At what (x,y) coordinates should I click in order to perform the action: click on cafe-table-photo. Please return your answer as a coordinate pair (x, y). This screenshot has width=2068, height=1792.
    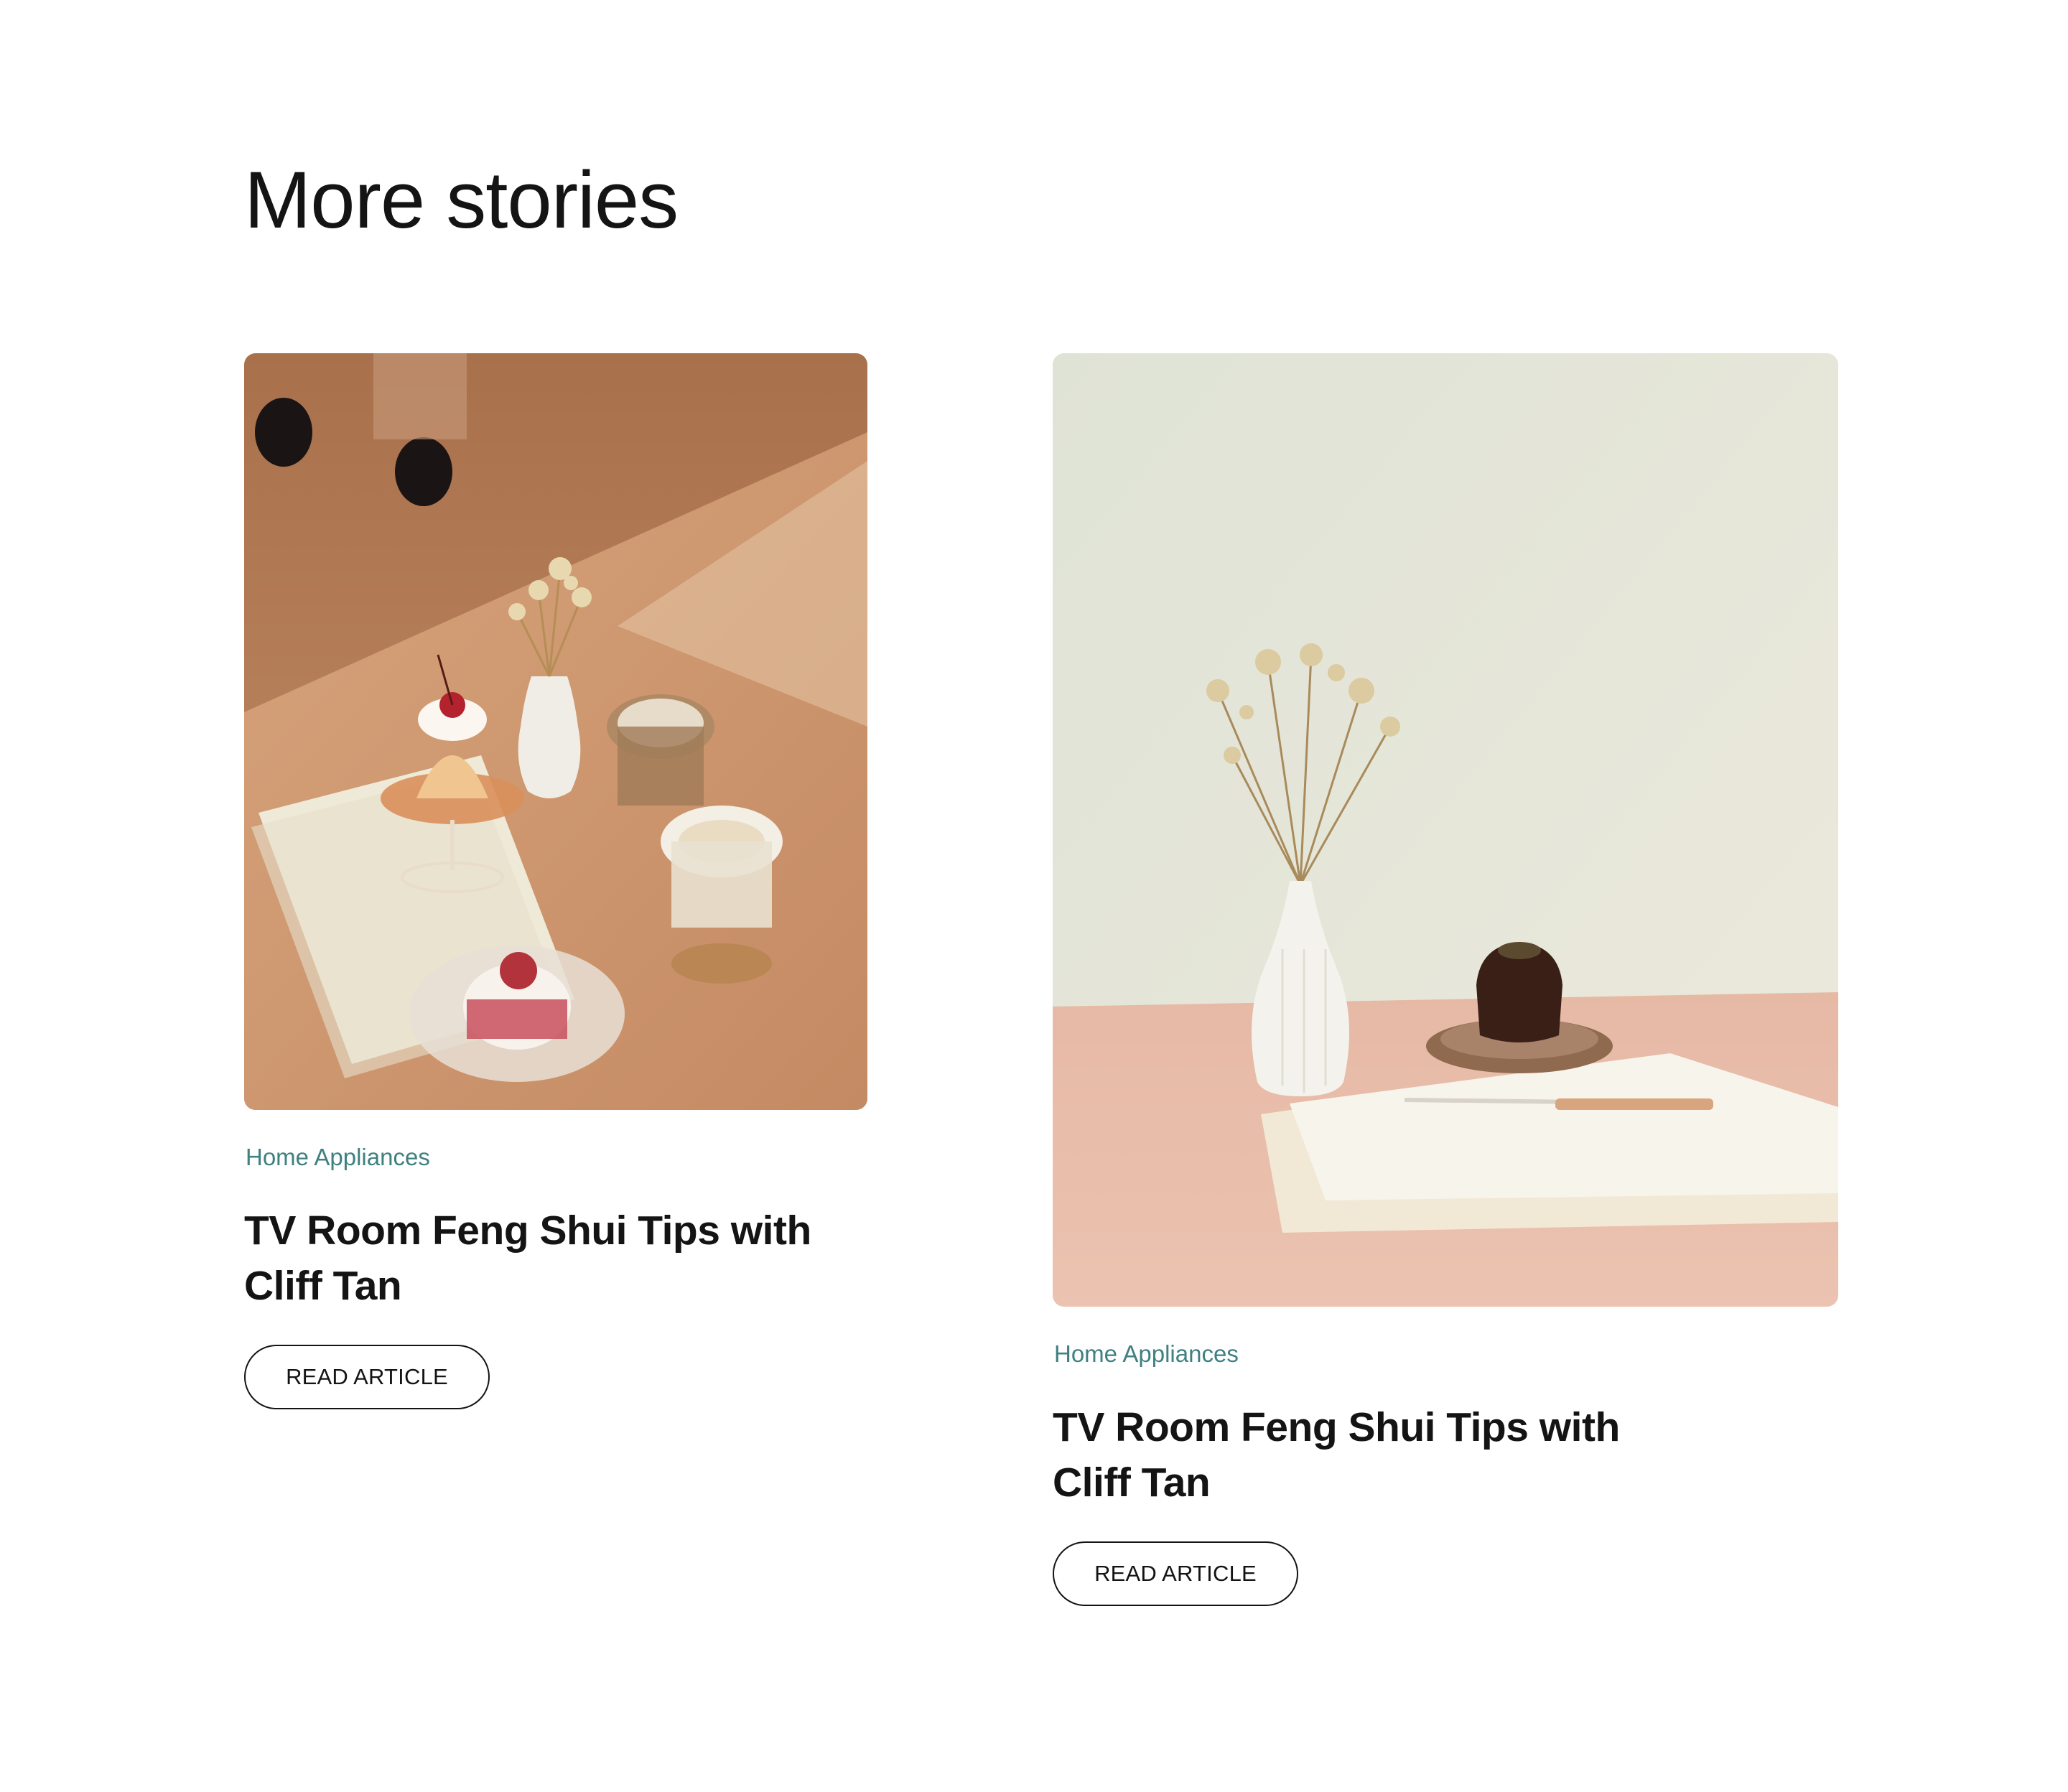
    Looking at the image, I should click on (555, 731).